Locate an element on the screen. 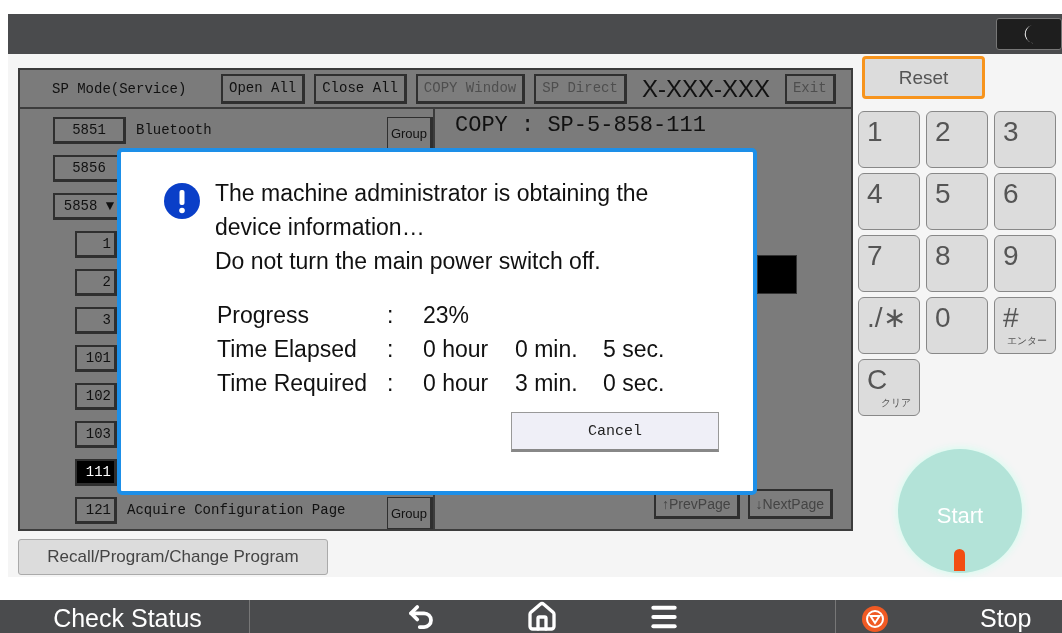  reset-button: Reset is located at coordinates (923, 78).